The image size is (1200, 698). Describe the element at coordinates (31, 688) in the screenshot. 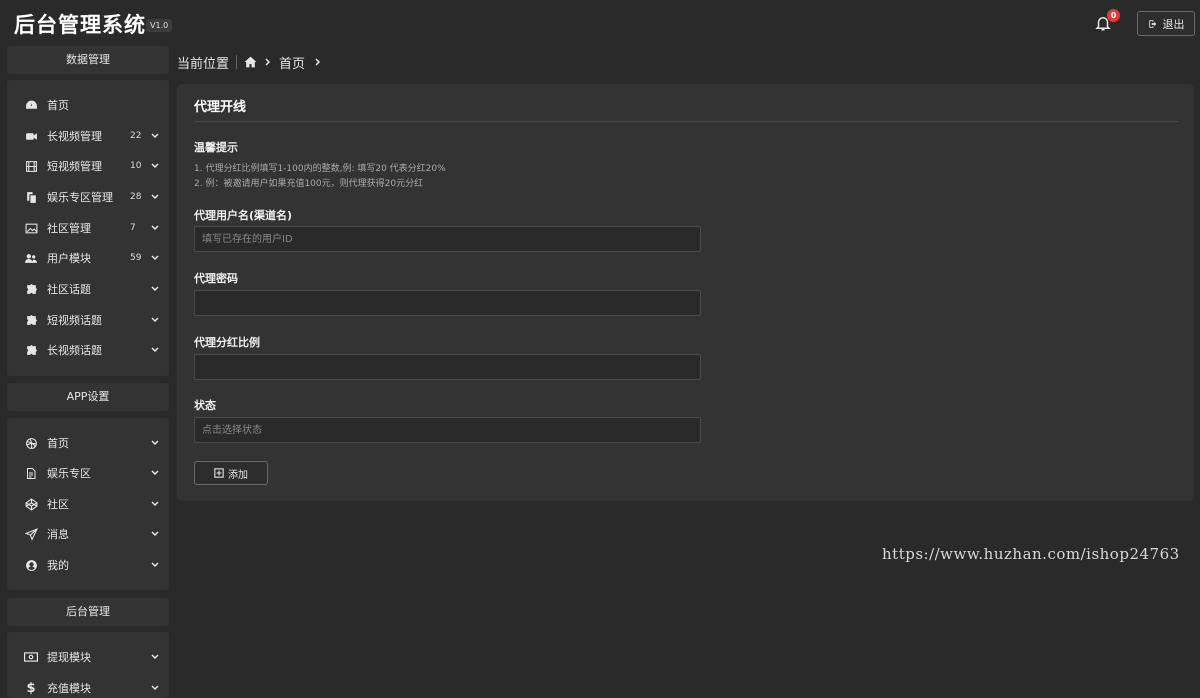

I see `dollar-icon: $` at that location.